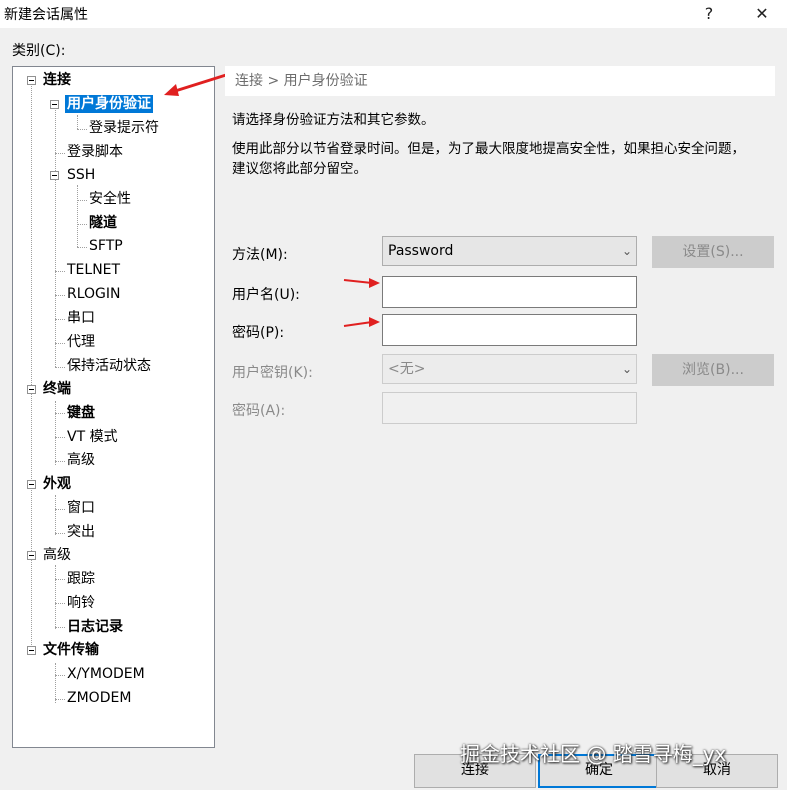  What do you see at coordinates (266, 295) in the screenshot?
I see `username-label: 用户名(U):` at bounding box center [266, 295].